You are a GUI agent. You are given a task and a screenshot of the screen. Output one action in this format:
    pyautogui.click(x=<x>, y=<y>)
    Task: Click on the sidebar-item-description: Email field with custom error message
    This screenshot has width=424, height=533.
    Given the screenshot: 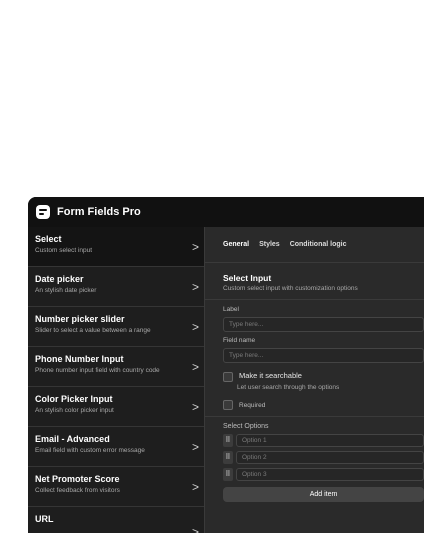 What is the action you would take?
    pyautogui.click(x=90, y=450)
    